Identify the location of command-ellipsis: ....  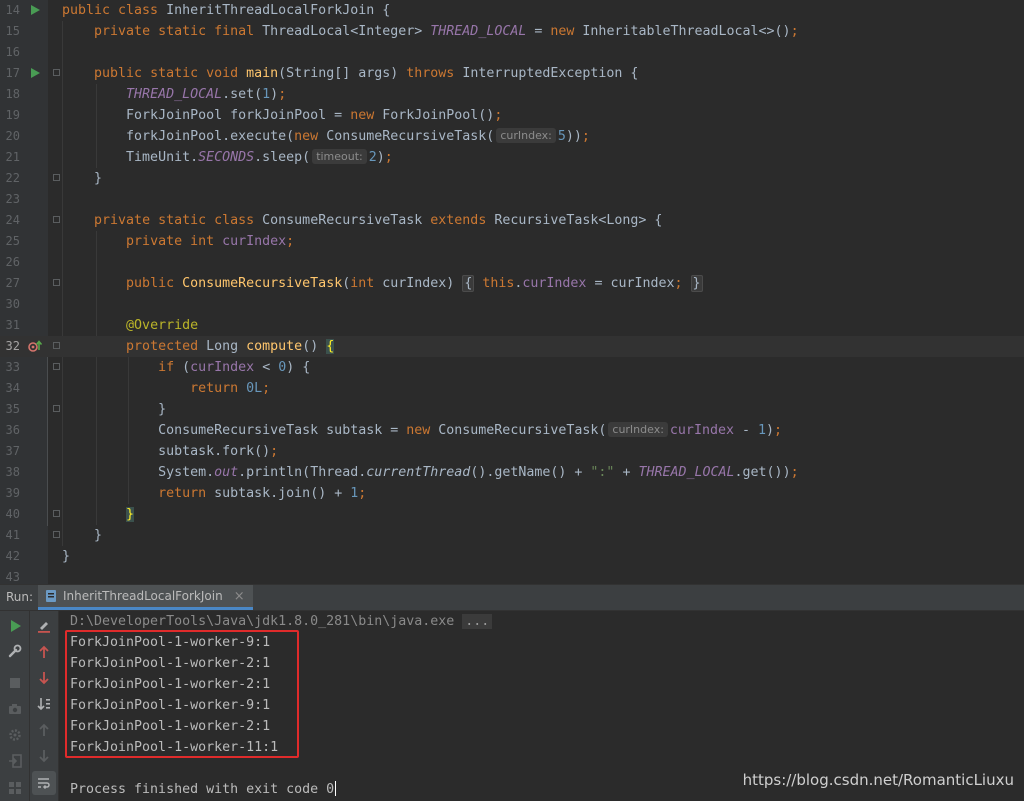
(477, 621).